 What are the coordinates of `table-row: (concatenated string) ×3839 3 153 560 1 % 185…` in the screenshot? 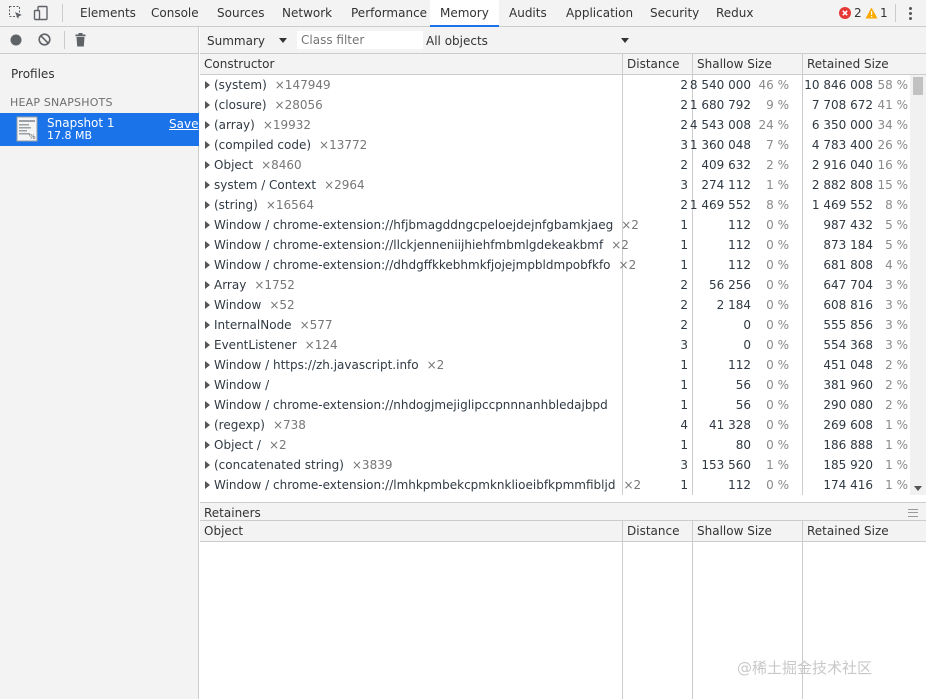 It's located at (555, 465).